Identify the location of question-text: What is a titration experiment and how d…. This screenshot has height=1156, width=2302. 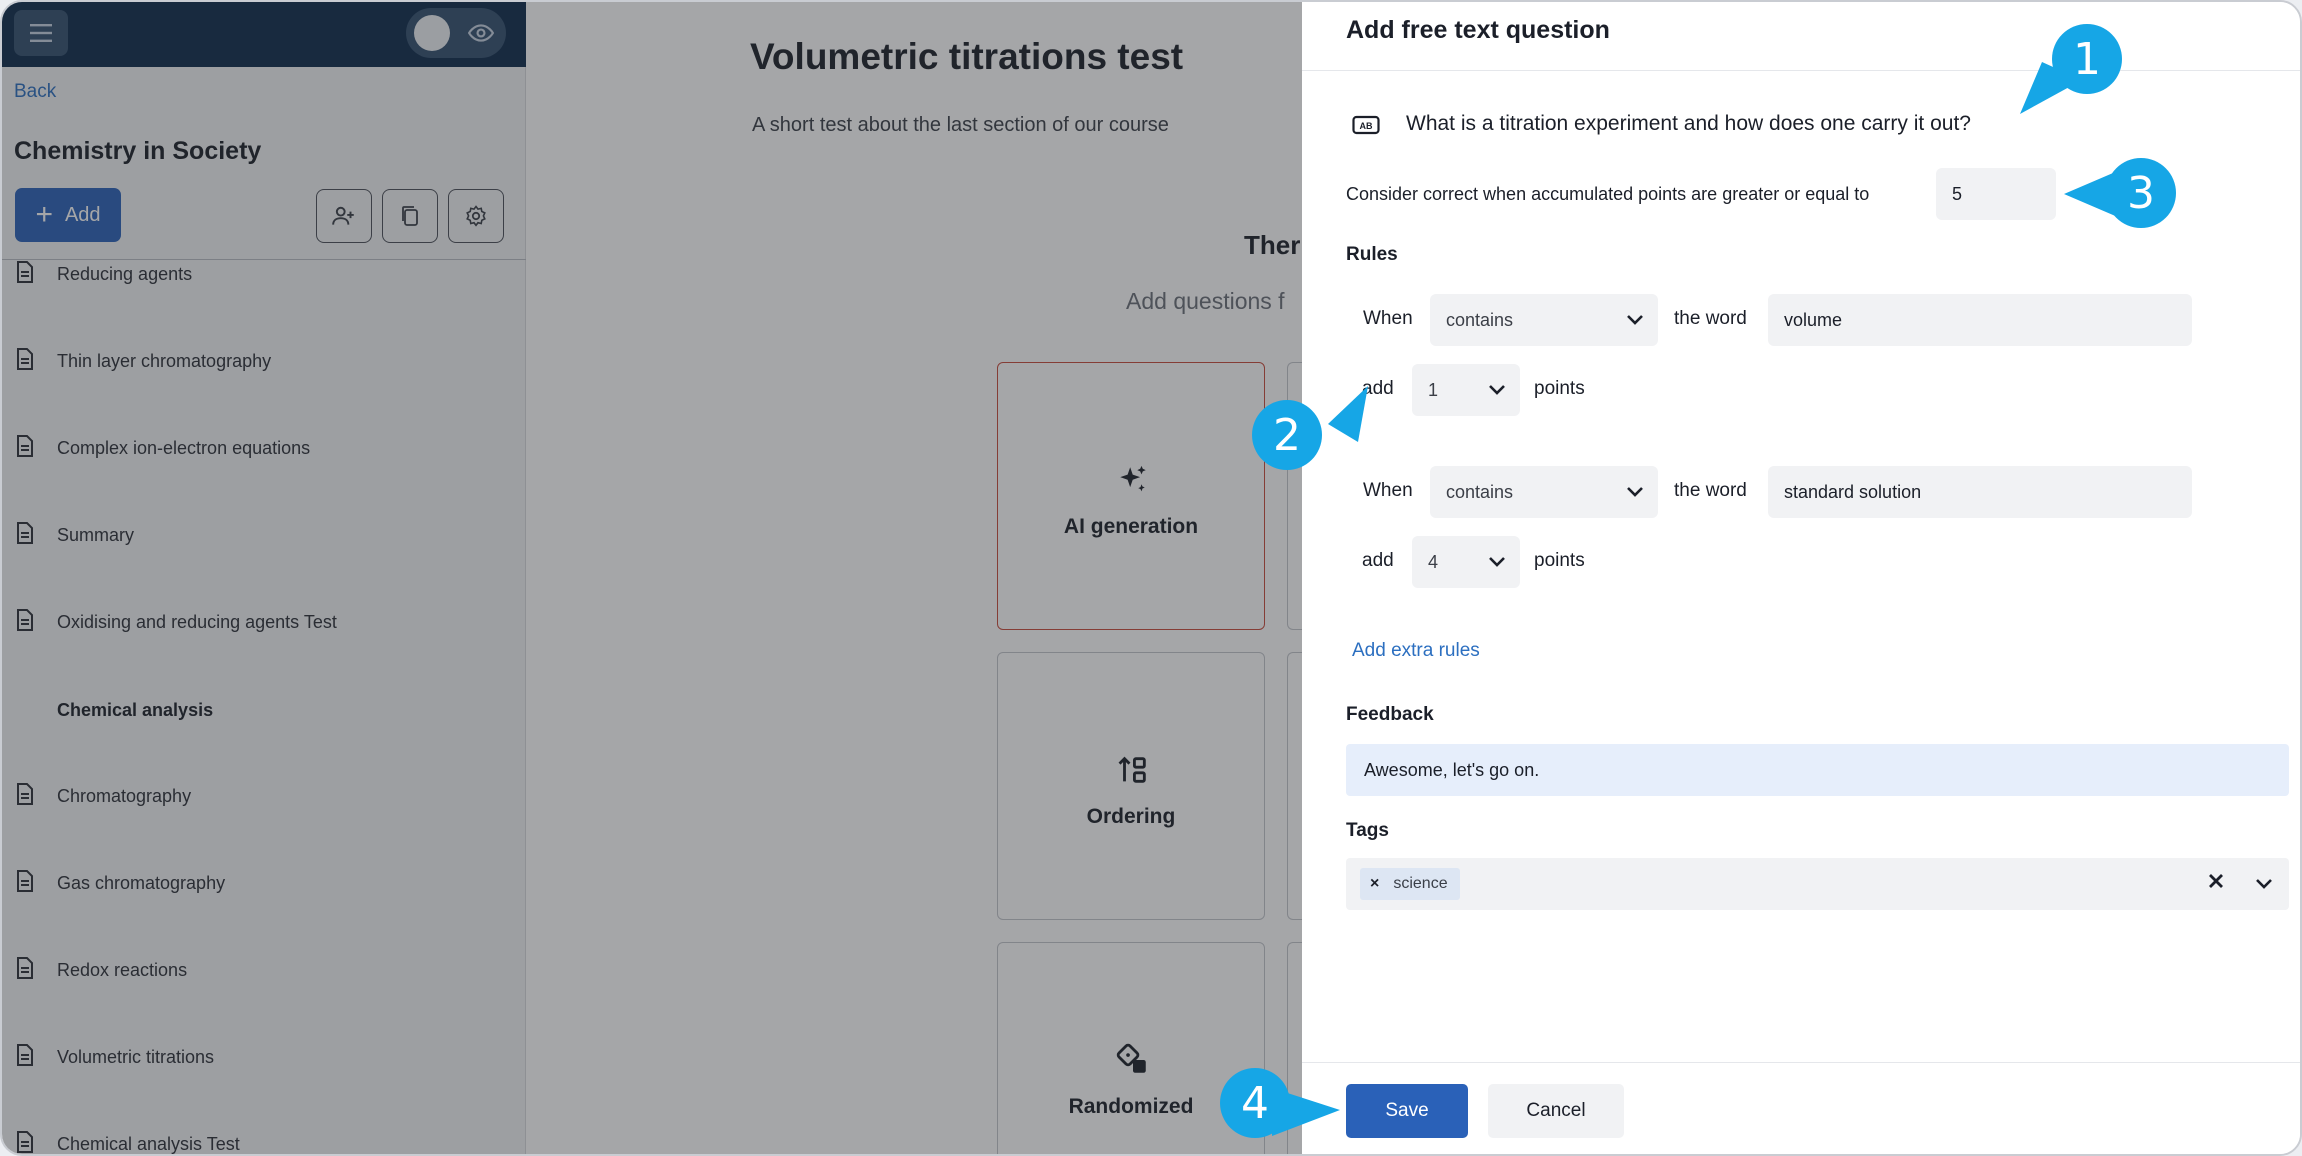
(1688, 124).